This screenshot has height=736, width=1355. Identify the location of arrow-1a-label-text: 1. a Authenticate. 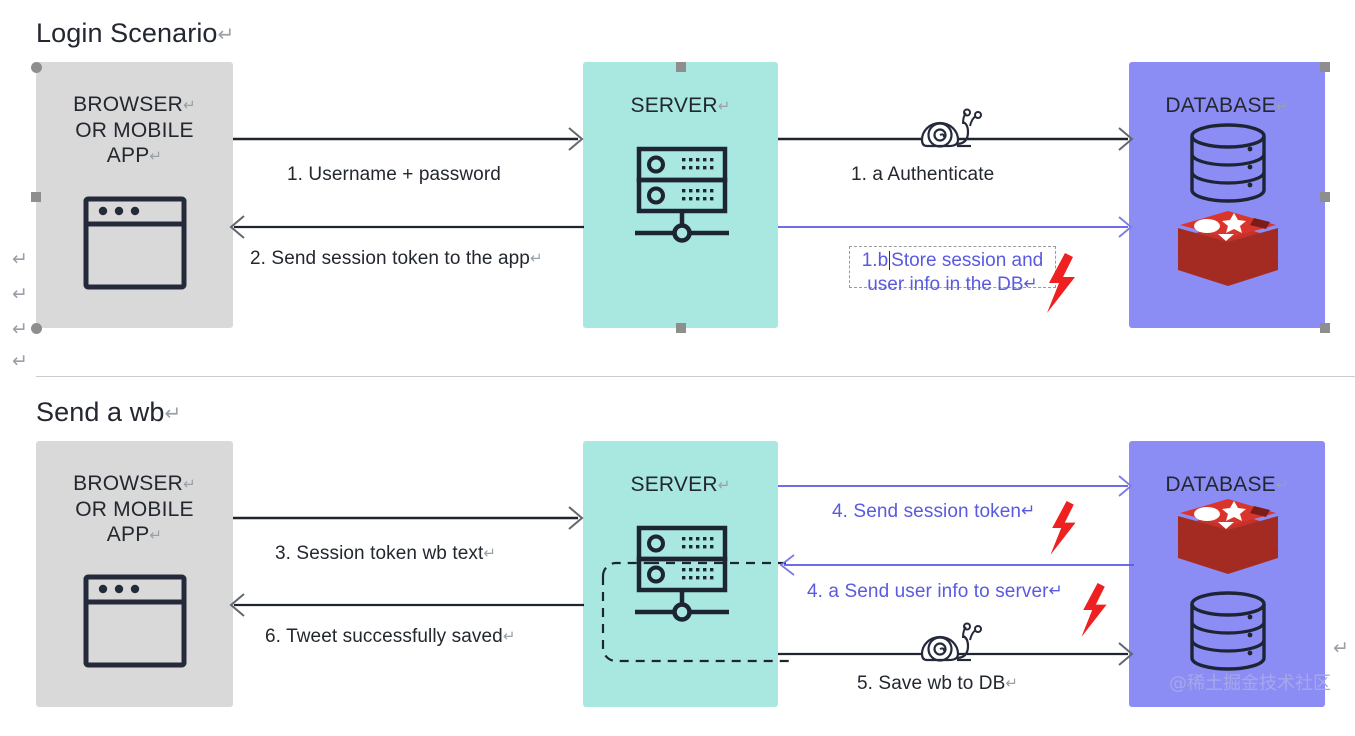
(923, 174).